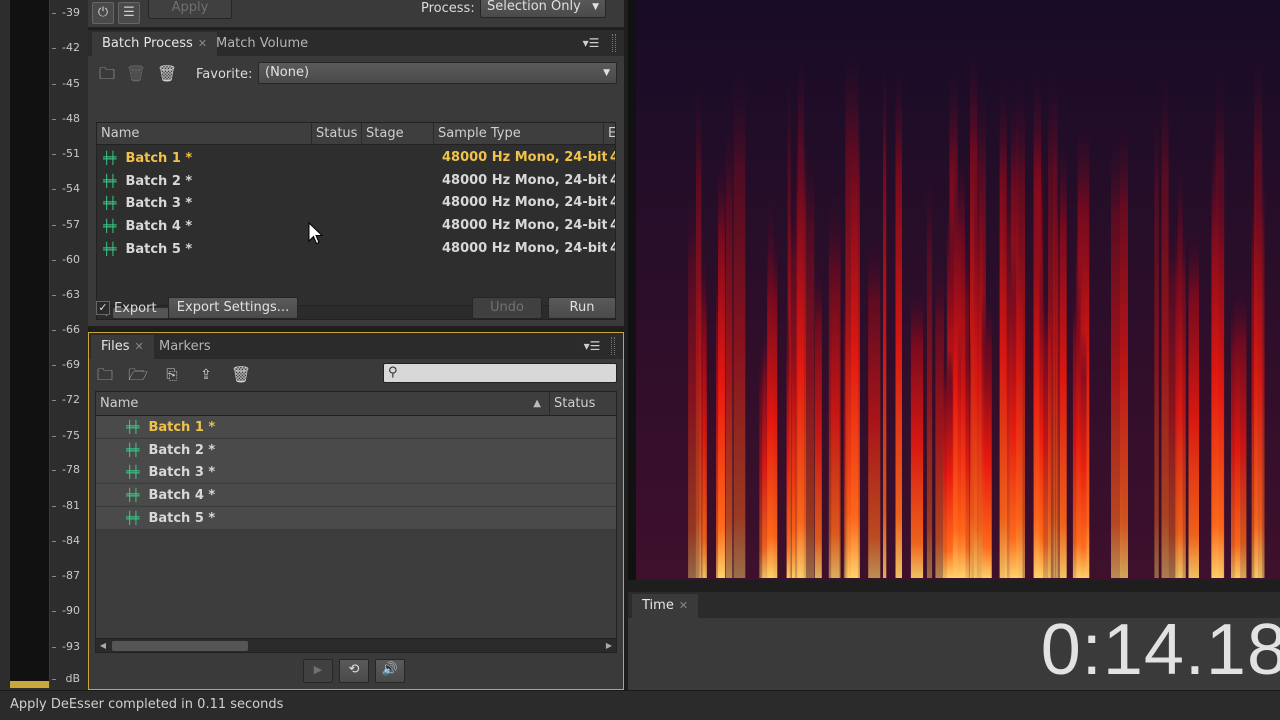 The image size is (1280, 720). What do you see at coordinates (103, 645) in the screenshot?
I see `scroll-left-icon: ◀` at bounding box center [103, 645].